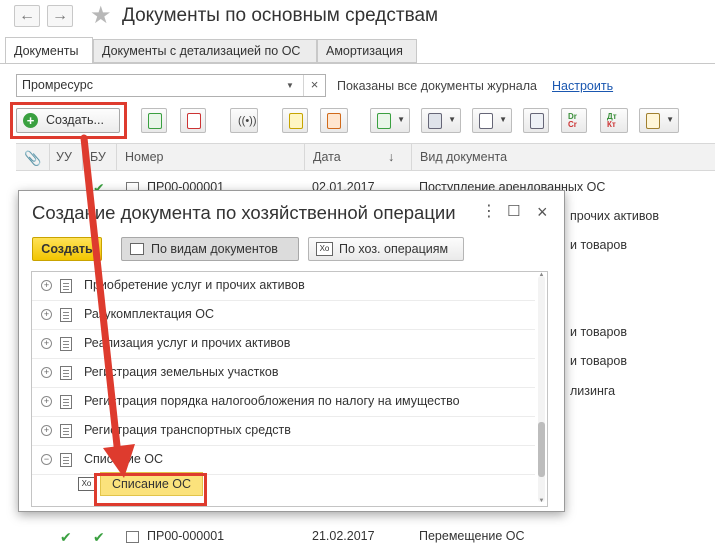  What do you see at coordinates (327, 157) in the screenshot?
I see `column-date: Дата` at bounding box center [327, 157].